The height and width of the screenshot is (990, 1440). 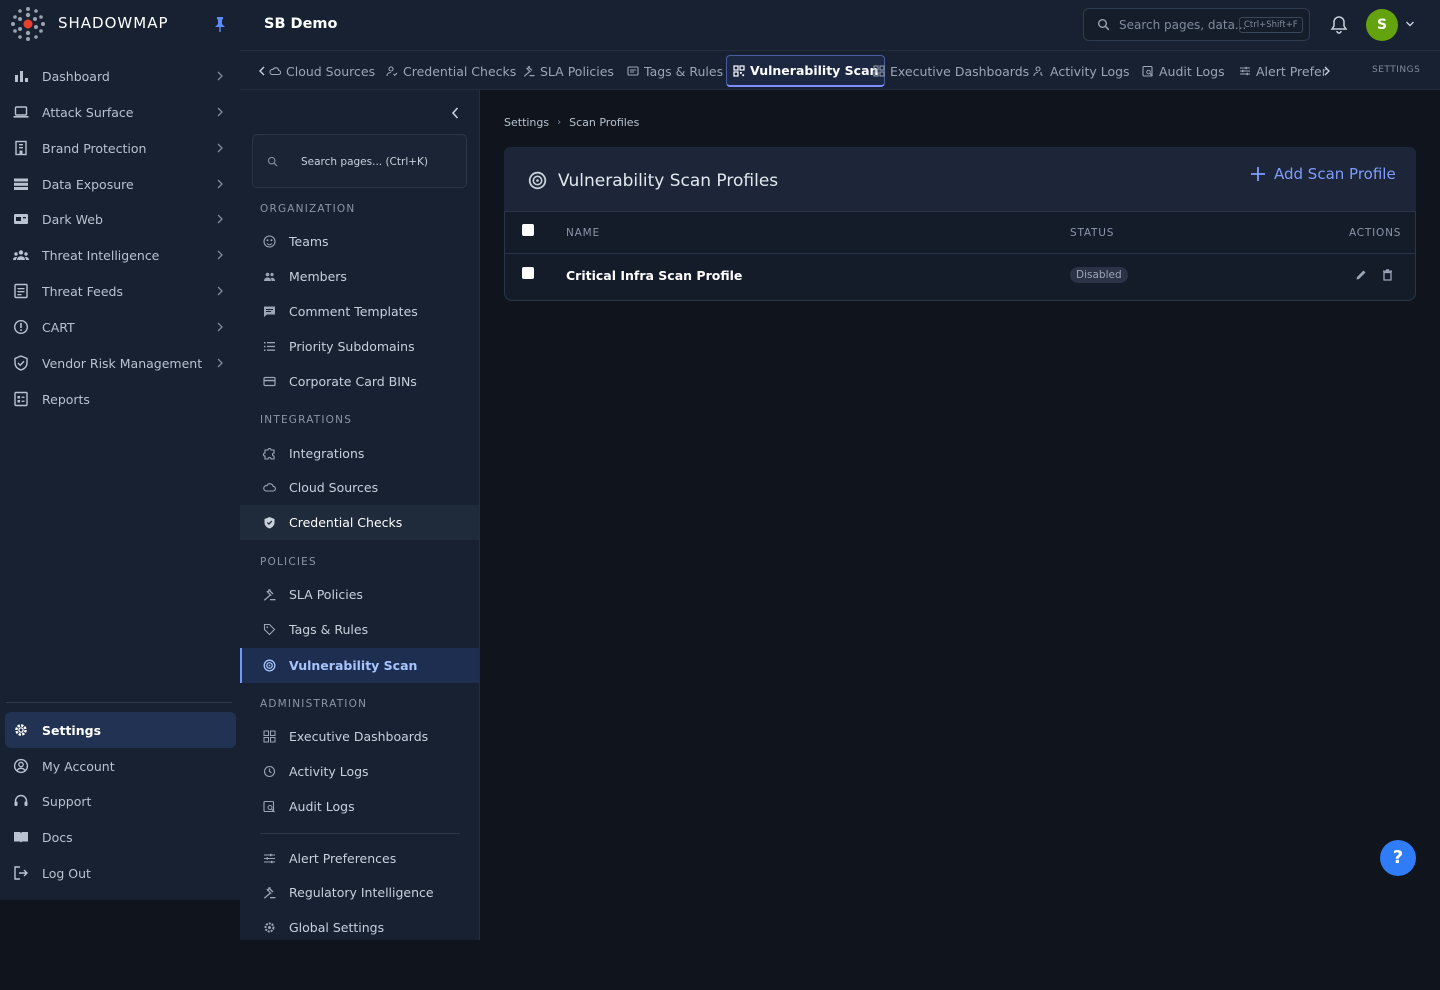 What do you see at coordinates (21, 399) in the screenshot?
I see `report-icon` at bounding box center [21, 399].